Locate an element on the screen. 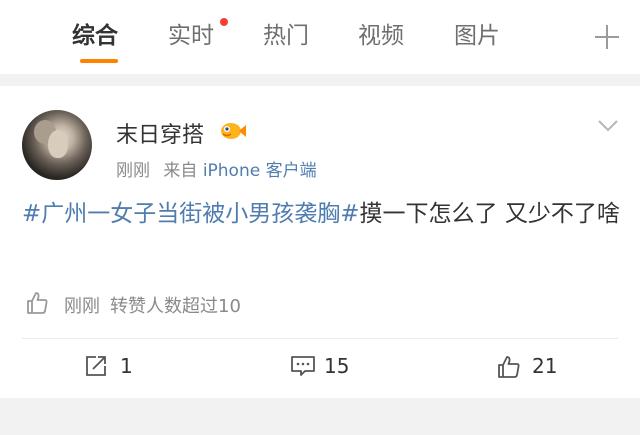 Image resolution: width=640 pixels, height=435 pixels. comment-count: 15 is located at coordinates (337, 366).